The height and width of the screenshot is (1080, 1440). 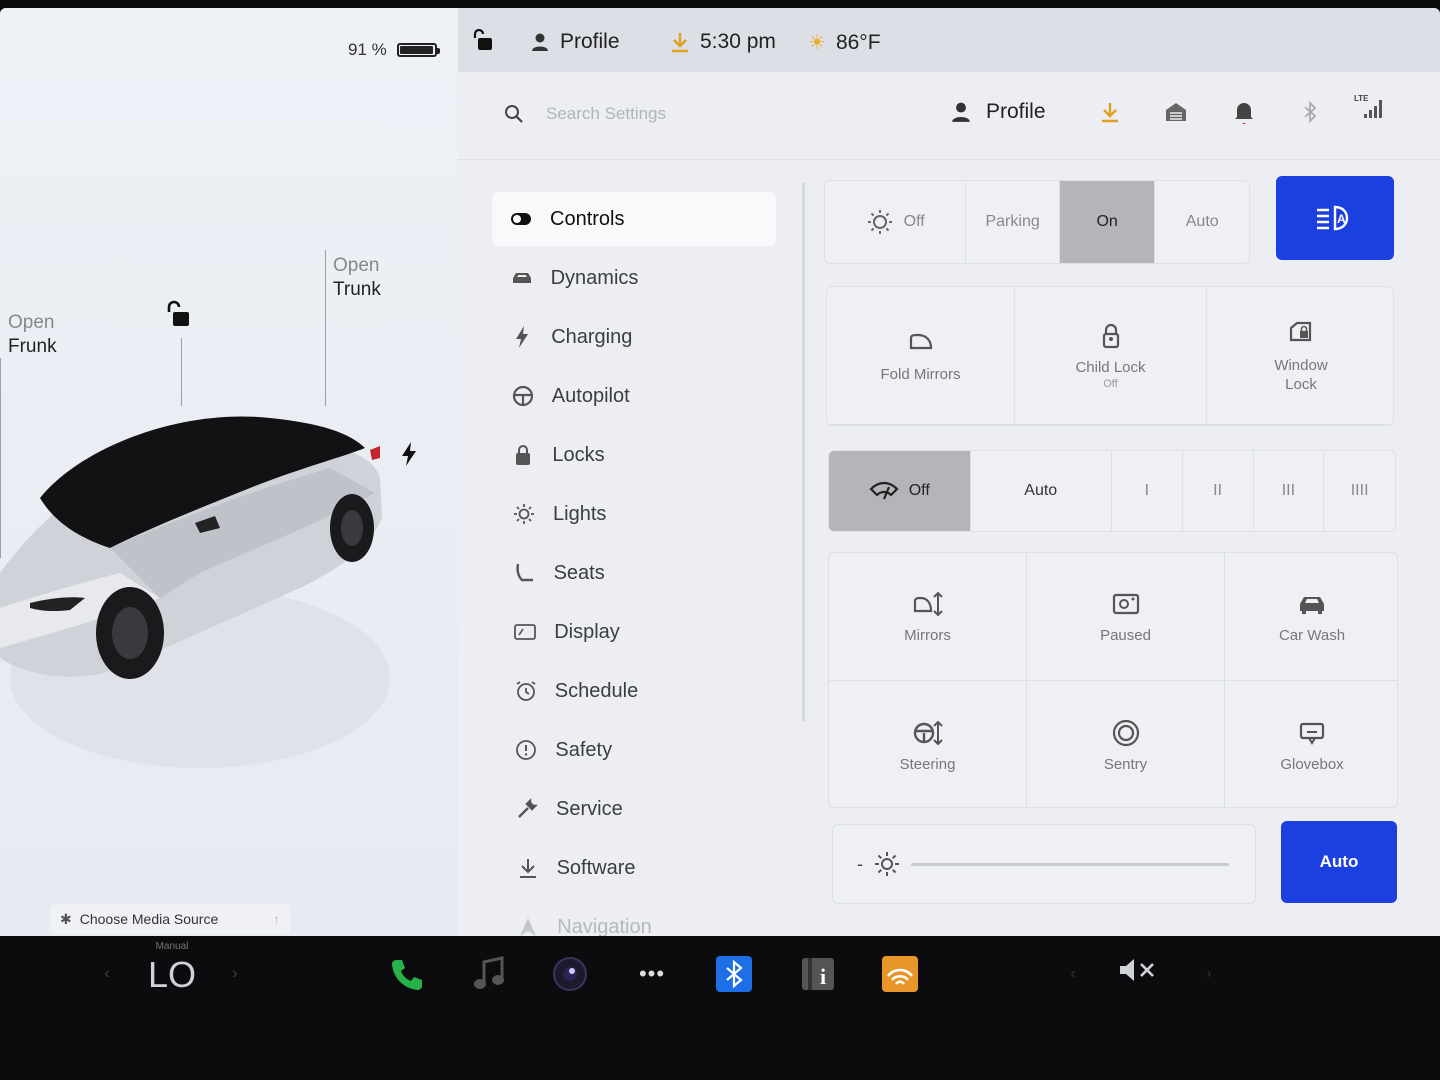 I want to click on mirror-lock-tiles: Fold Mirrors Child Lock Off Window Lock, so click(x=1110, y=356).